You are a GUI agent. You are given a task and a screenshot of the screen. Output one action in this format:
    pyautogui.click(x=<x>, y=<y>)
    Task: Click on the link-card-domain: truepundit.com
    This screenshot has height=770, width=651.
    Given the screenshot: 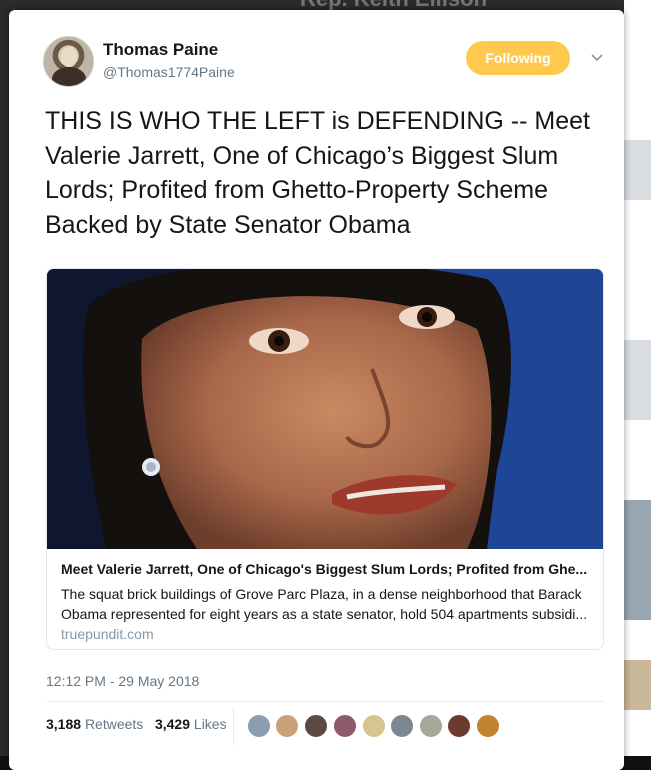 What is the action you would take?
    pyautogui.click(x=107, y=634)
    